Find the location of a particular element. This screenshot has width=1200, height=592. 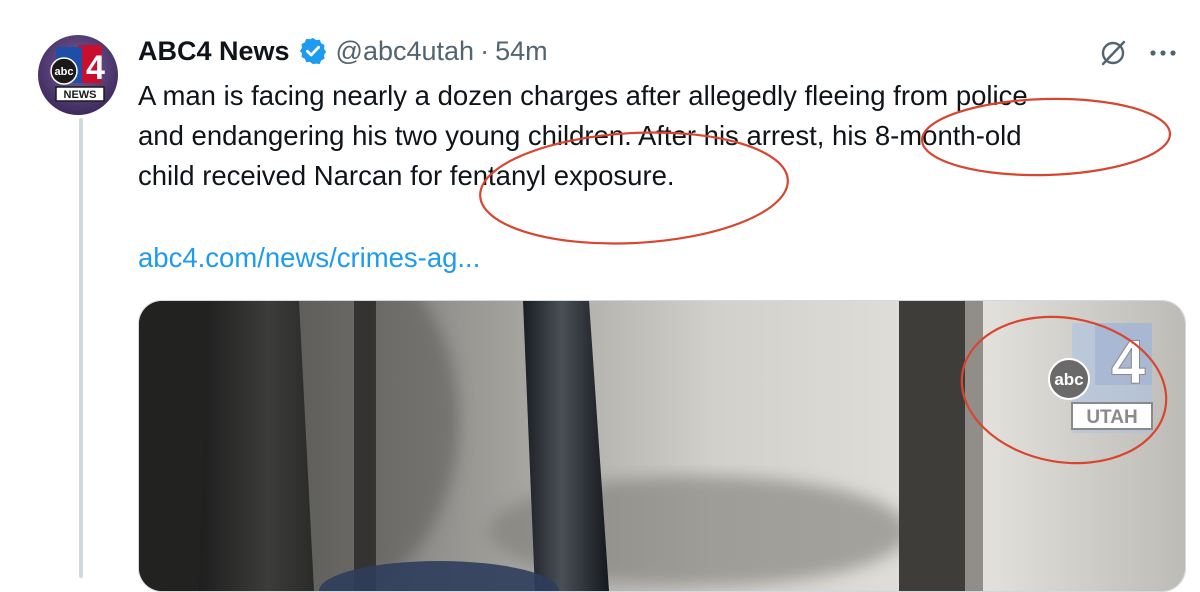

abc4-news-logo: 4 abc NEWS is located at coordinates (78, 75).